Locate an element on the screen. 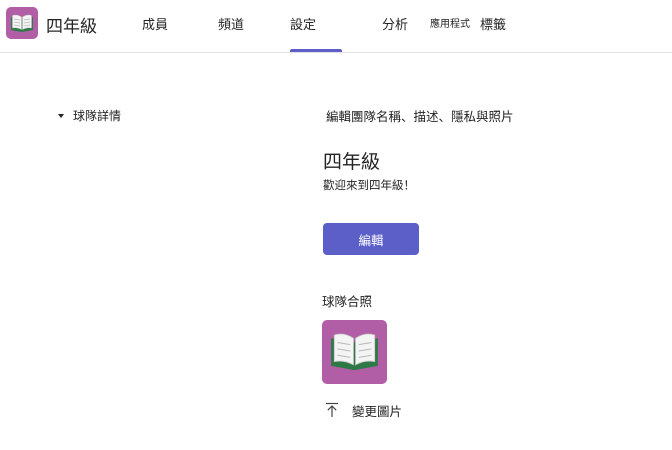  team-name-display: 四年級 is located at coordinates (352, 162).